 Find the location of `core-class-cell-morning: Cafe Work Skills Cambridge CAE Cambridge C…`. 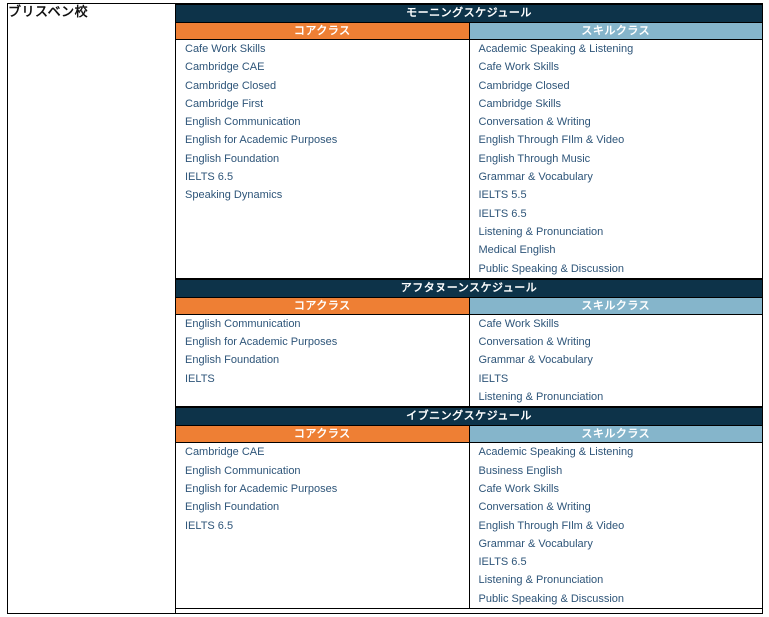

core-class-cell-morning: Cafe Work Skills Cambridge CAE Cambridge C… is located at coordinates (323, 159).